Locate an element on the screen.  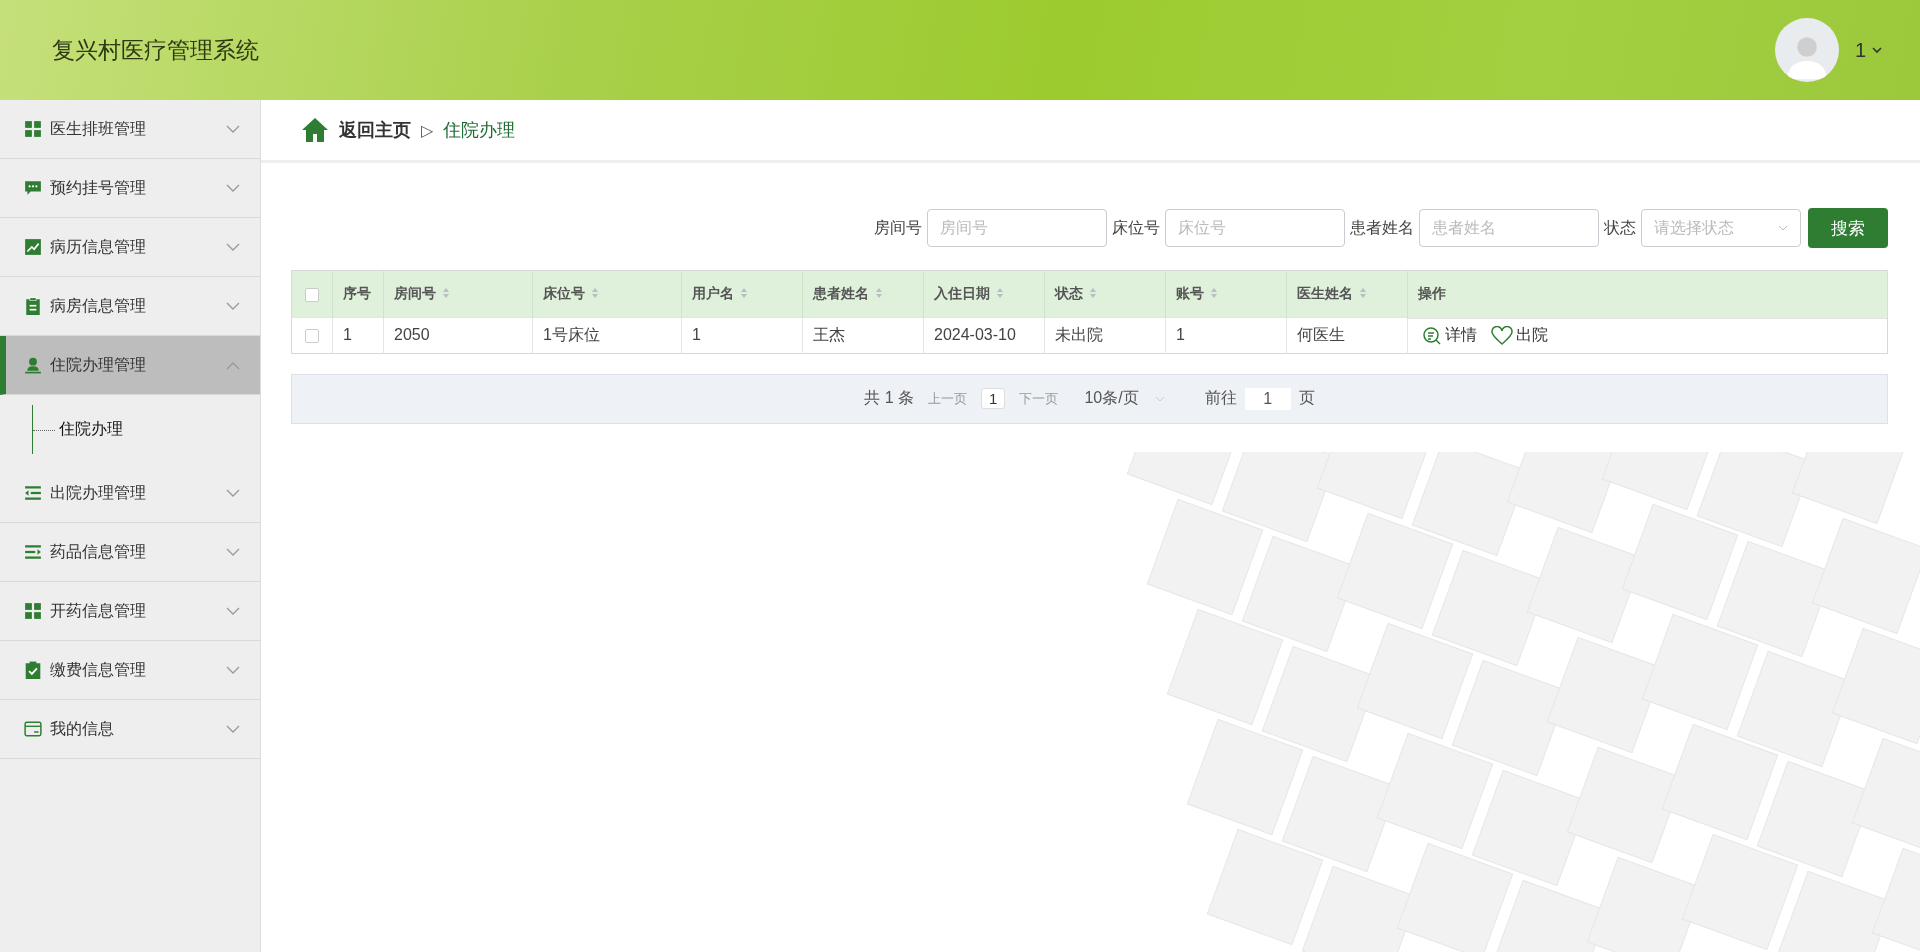
table-cell: 王杰 is located at coordinates (863, 335).